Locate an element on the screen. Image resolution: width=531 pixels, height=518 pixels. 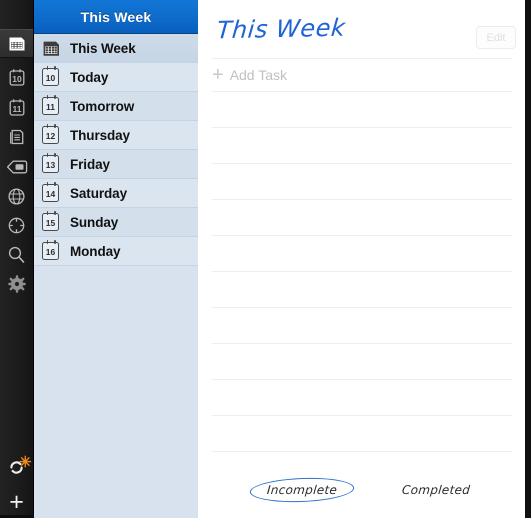
calendar-day-number: 16 is located at coordinates (50, 251).